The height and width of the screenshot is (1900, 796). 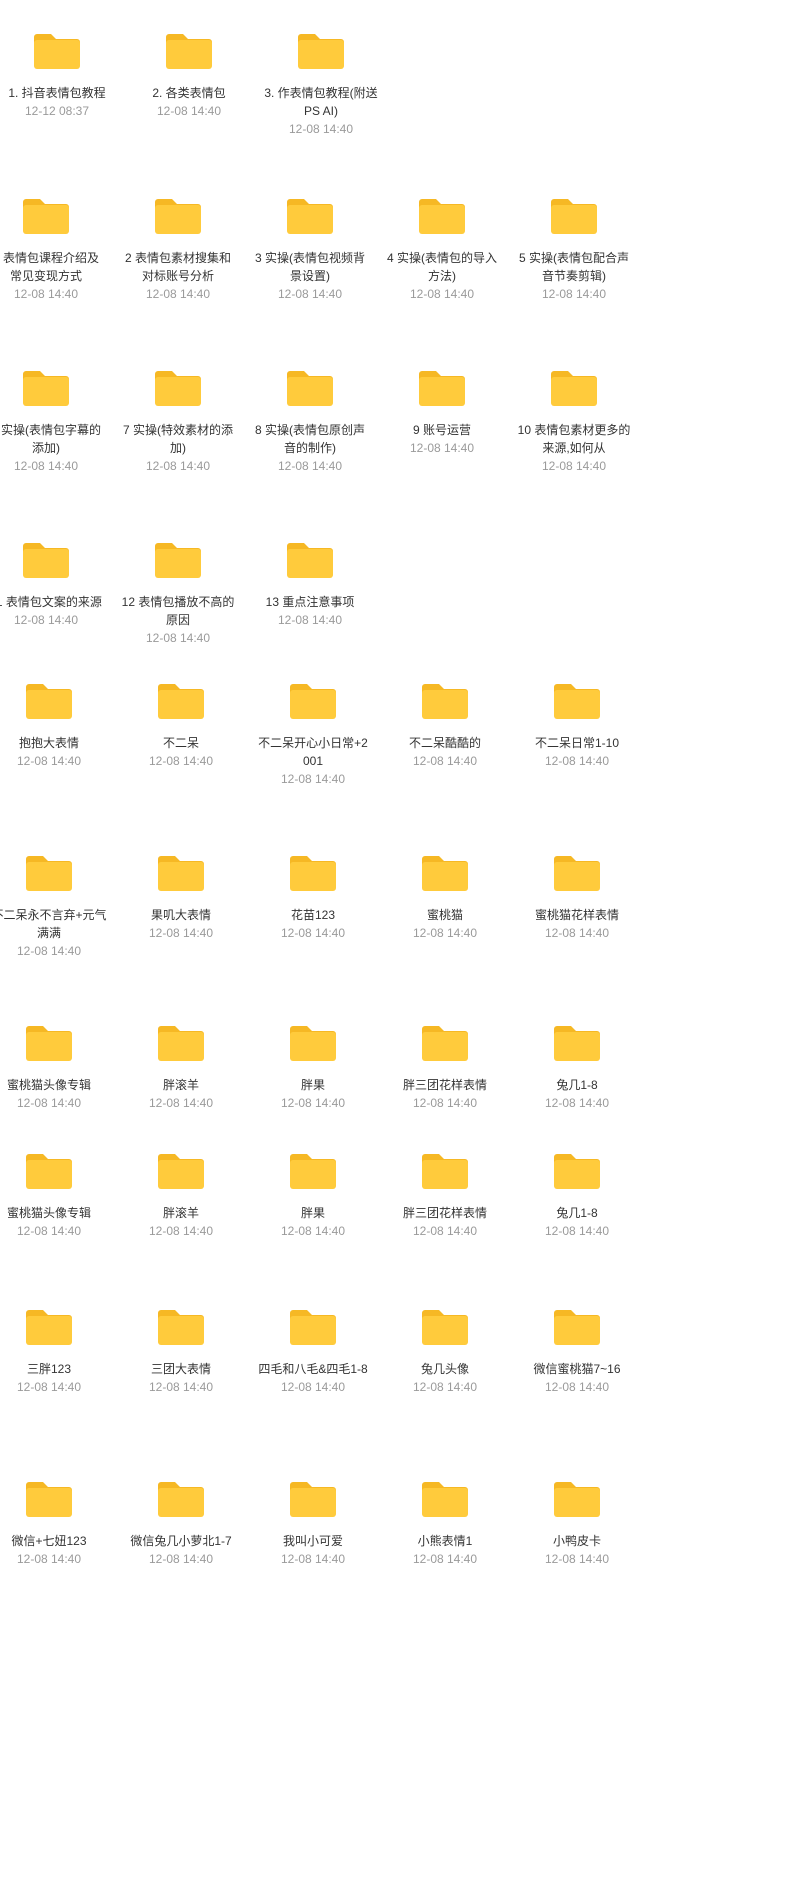 What do you see at coordinates (445, 1523) in the screenshot?
I see `folder-item: 小熊表情1 12-08 14:40` at bounding box center [445, 1523].